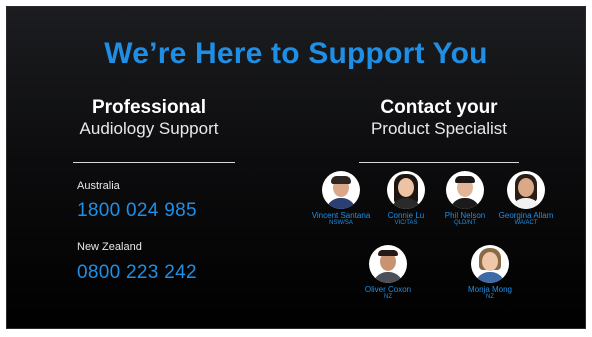 This screenshot has height=337, width=592. I want to click on slide-title: We’re Here to Support You, so click(296, 53).